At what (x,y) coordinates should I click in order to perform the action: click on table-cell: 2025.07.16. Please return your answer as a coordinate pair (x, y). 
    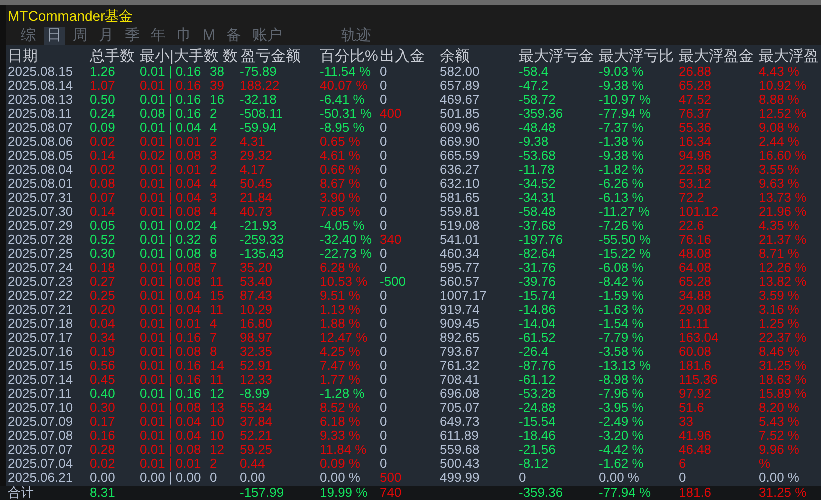
    Looking at the image, I should click on (41, 351).